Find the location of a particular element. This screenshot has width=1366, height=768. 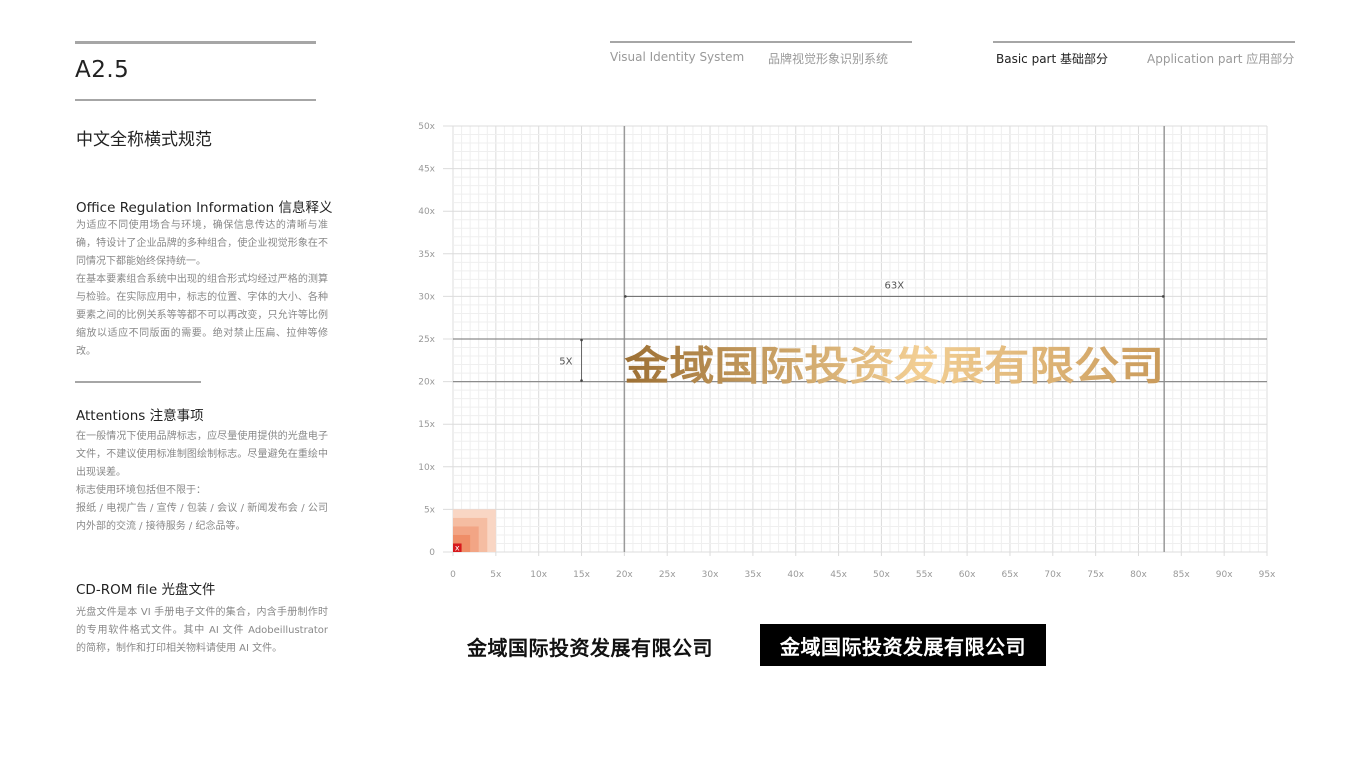

x-tick-label: 0 is located at coordinates (453, 575).